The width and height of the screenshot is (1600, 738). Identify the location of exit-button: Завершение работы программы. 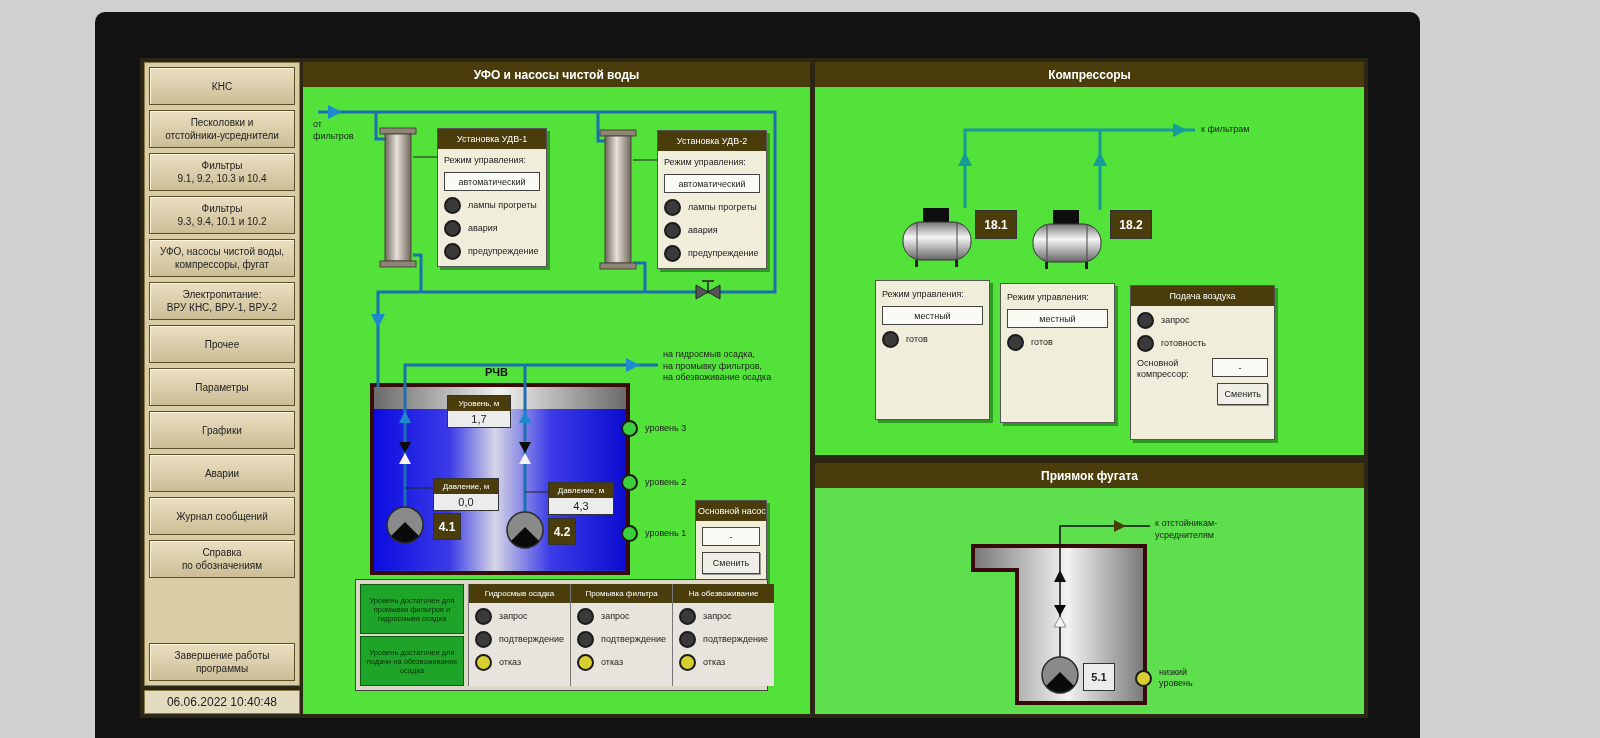
(222, 662).